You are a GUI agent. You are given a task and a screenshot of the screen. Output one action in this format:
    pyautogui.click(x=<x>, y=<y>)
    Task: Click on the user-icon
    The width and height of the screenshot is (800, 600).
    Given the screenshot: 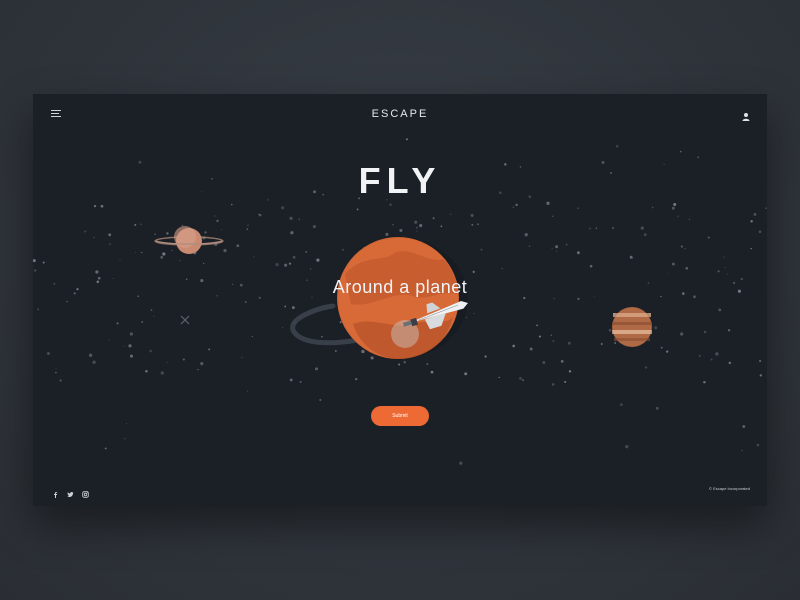 What is the action you would take?
    pyautogui.click(x=746, y=115)
    